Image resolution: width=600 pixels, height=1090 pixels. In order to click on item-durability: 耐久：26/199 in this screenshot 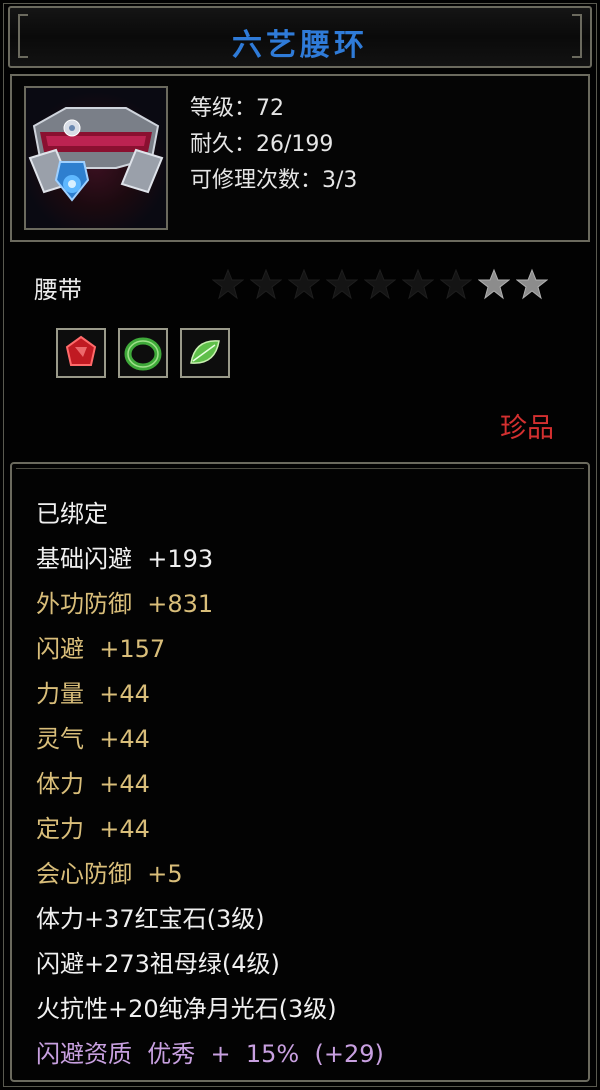, I will do `click(262, 144)`.